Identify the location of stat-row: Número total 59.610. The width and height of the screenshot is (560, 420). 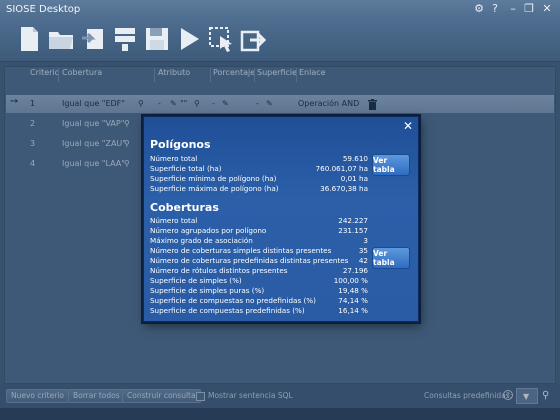
(259, 158).